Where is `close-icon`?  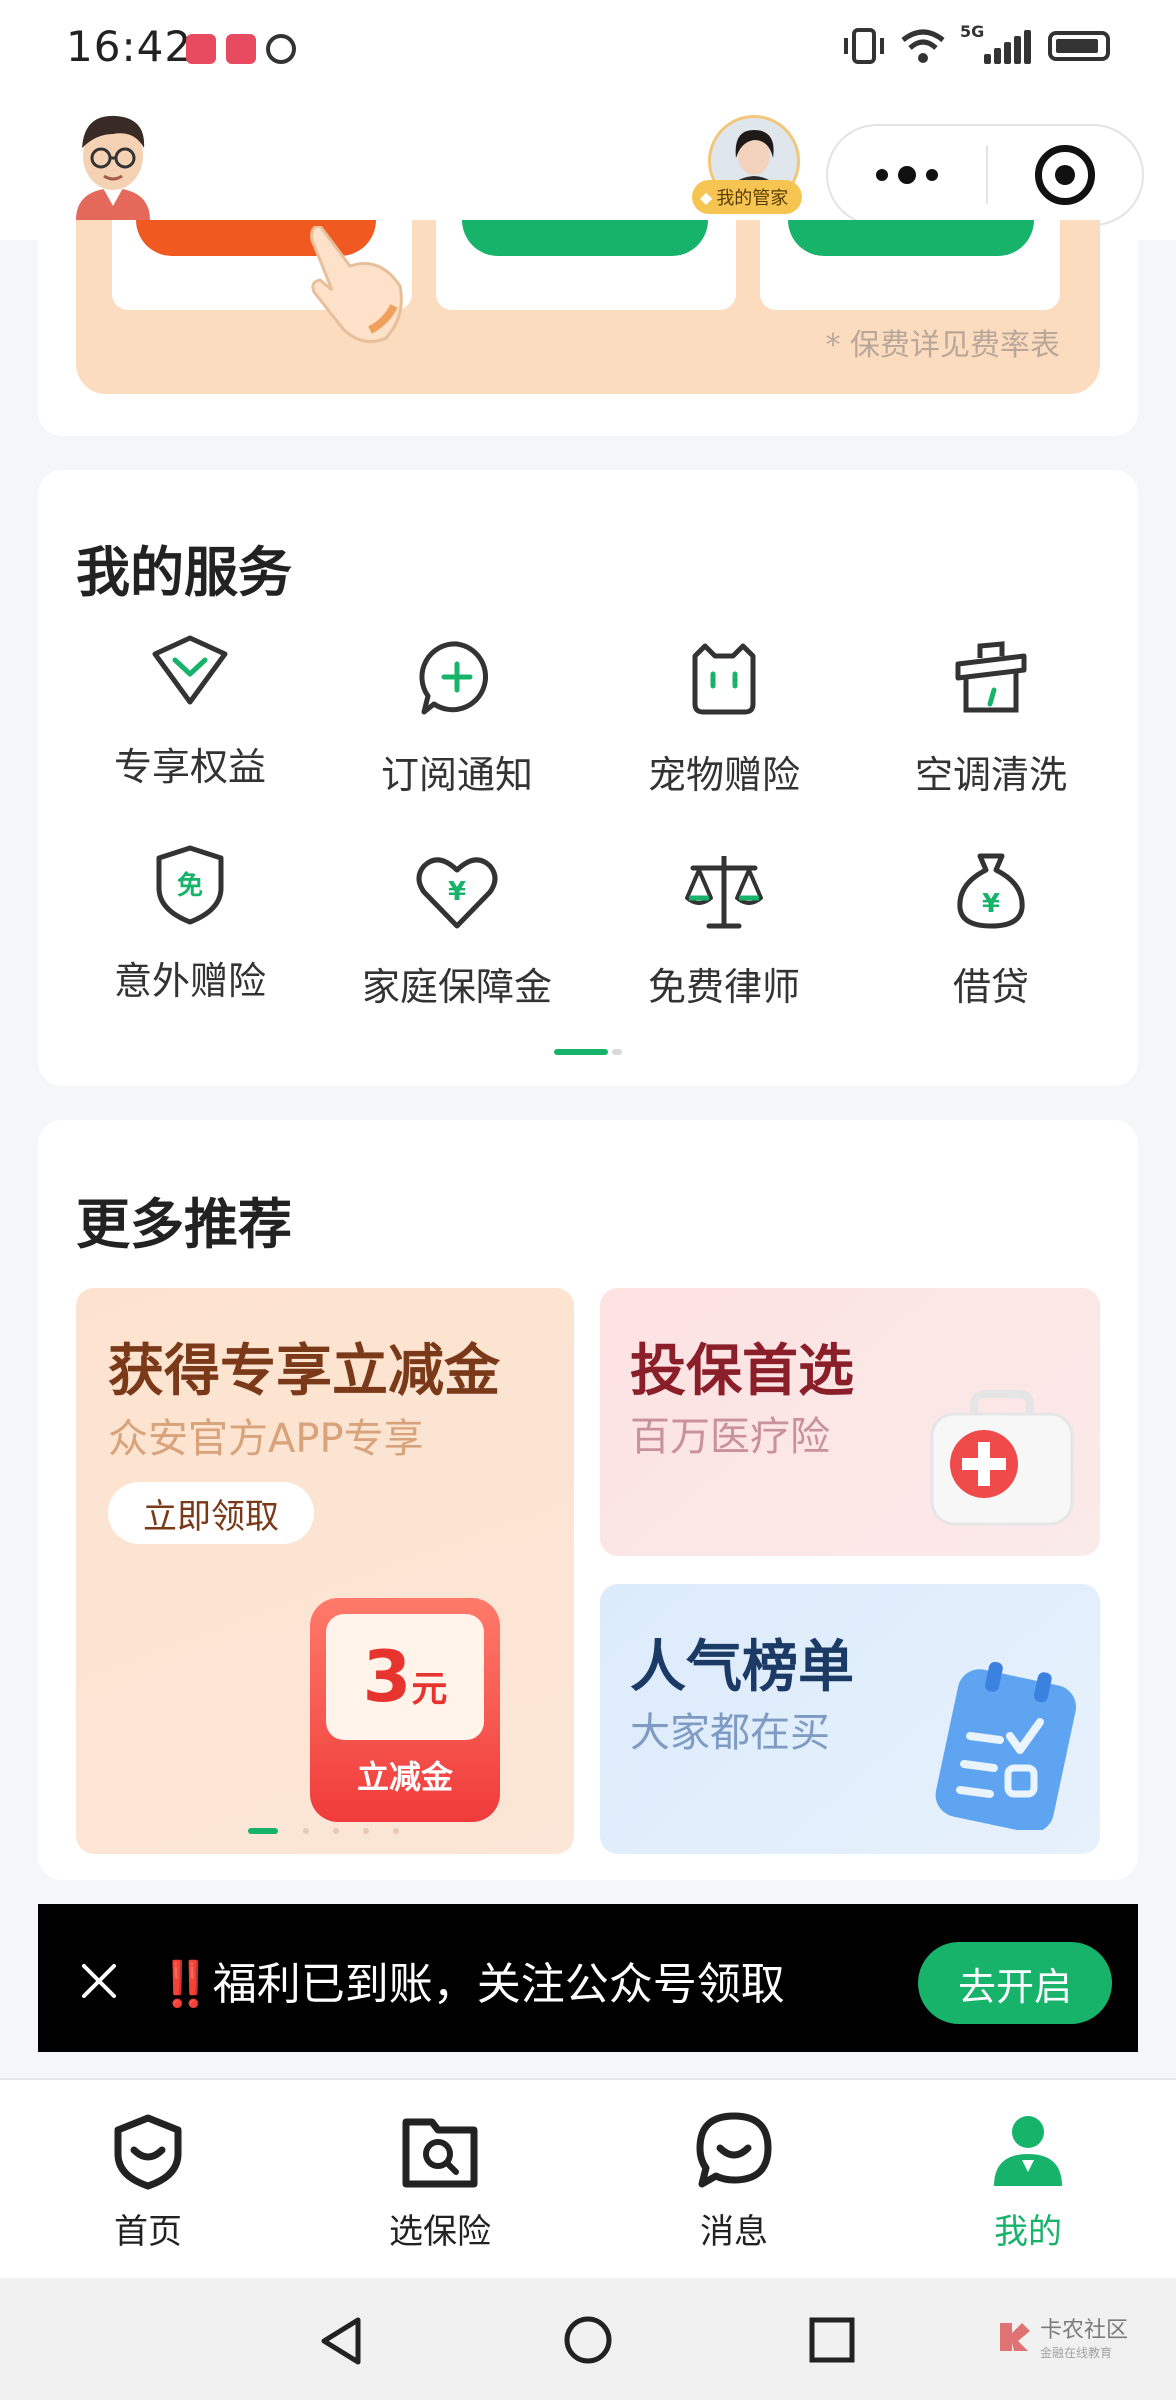
close-icon is located at coordinates (99, 1981).